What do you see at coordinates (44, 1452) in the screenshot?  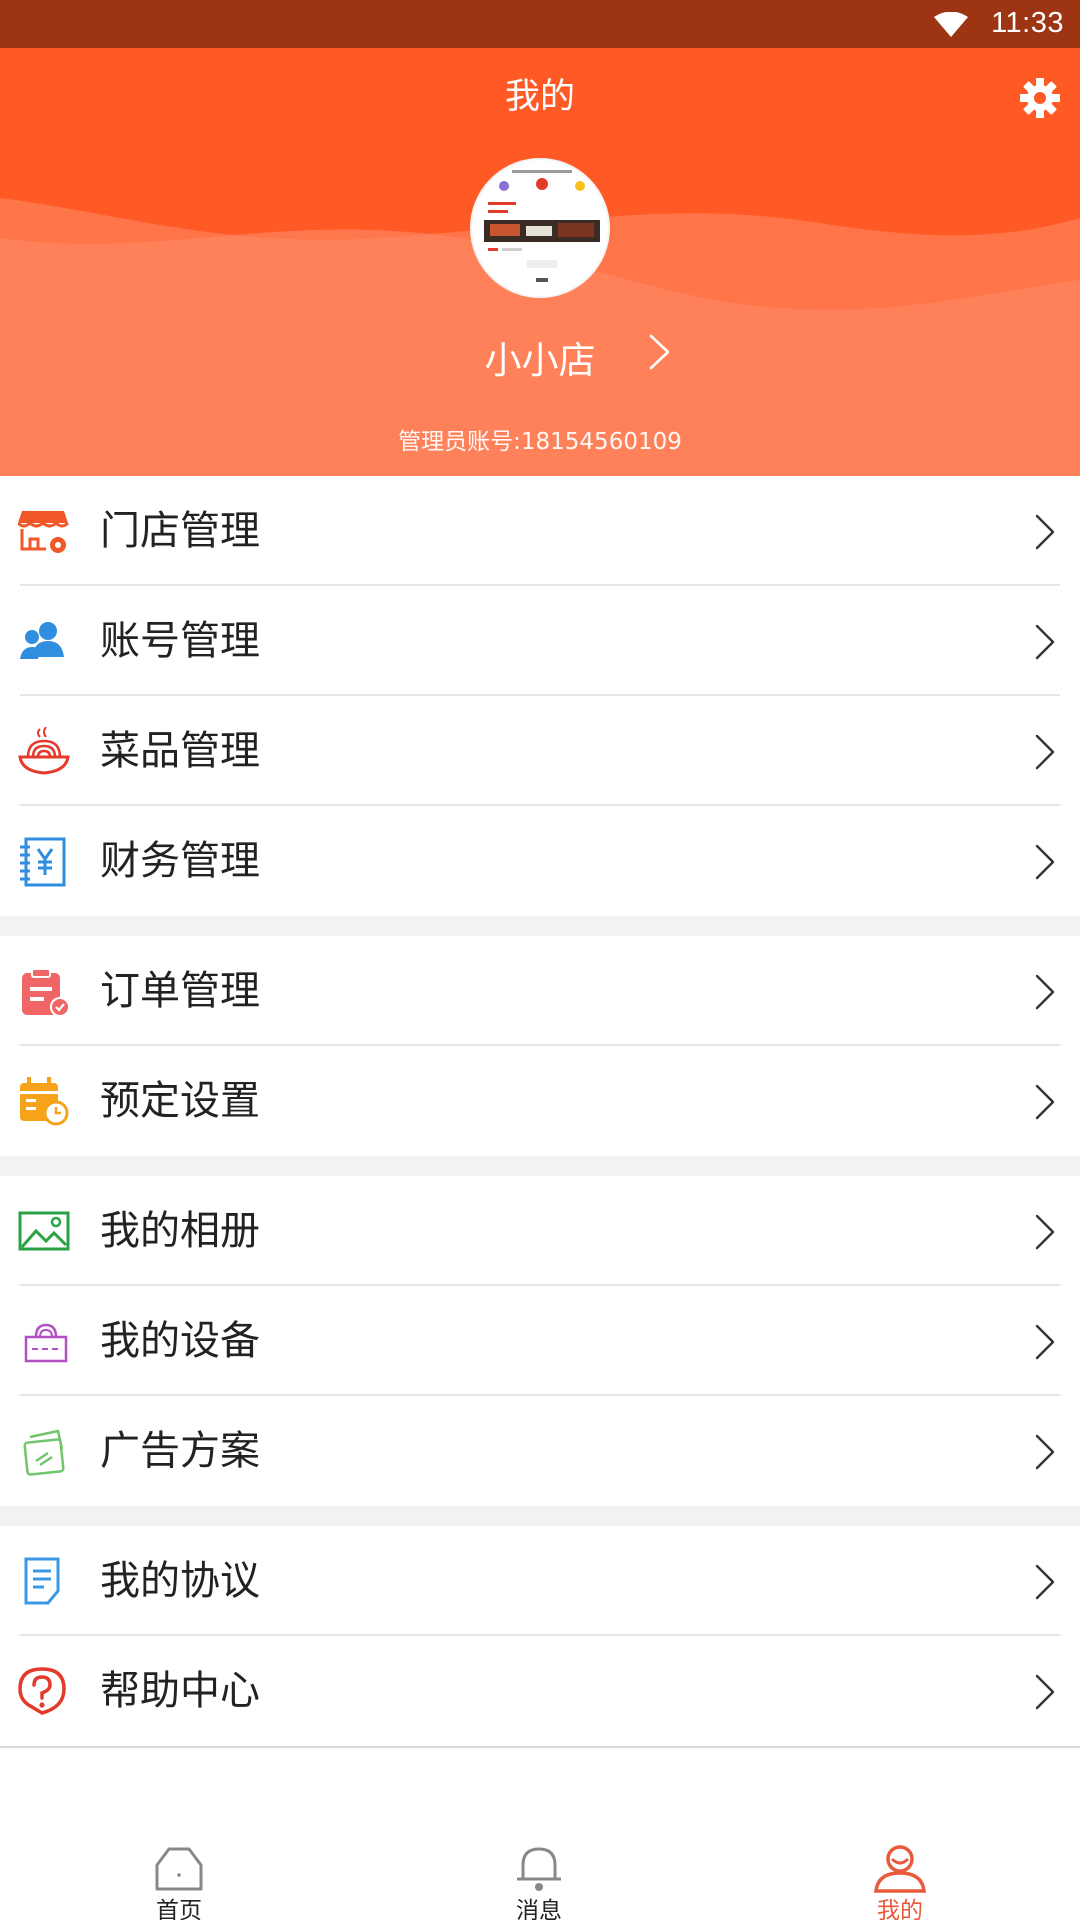 I see `ad-cards-icon` at bounding box center [44, 1452].